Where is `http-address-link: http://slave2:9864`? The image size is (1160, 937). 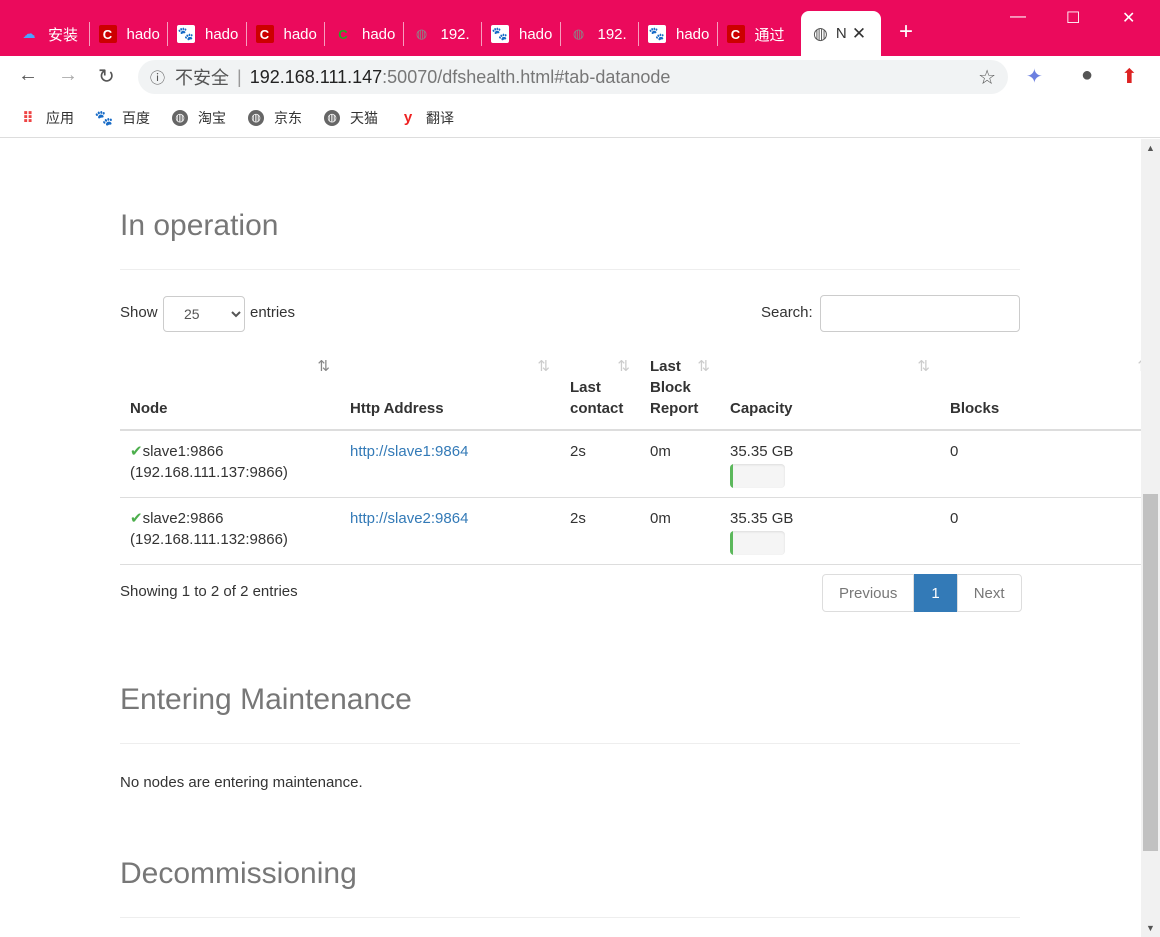 http-address-link: http://slave2:9864 is located at coordinates (409, 518).